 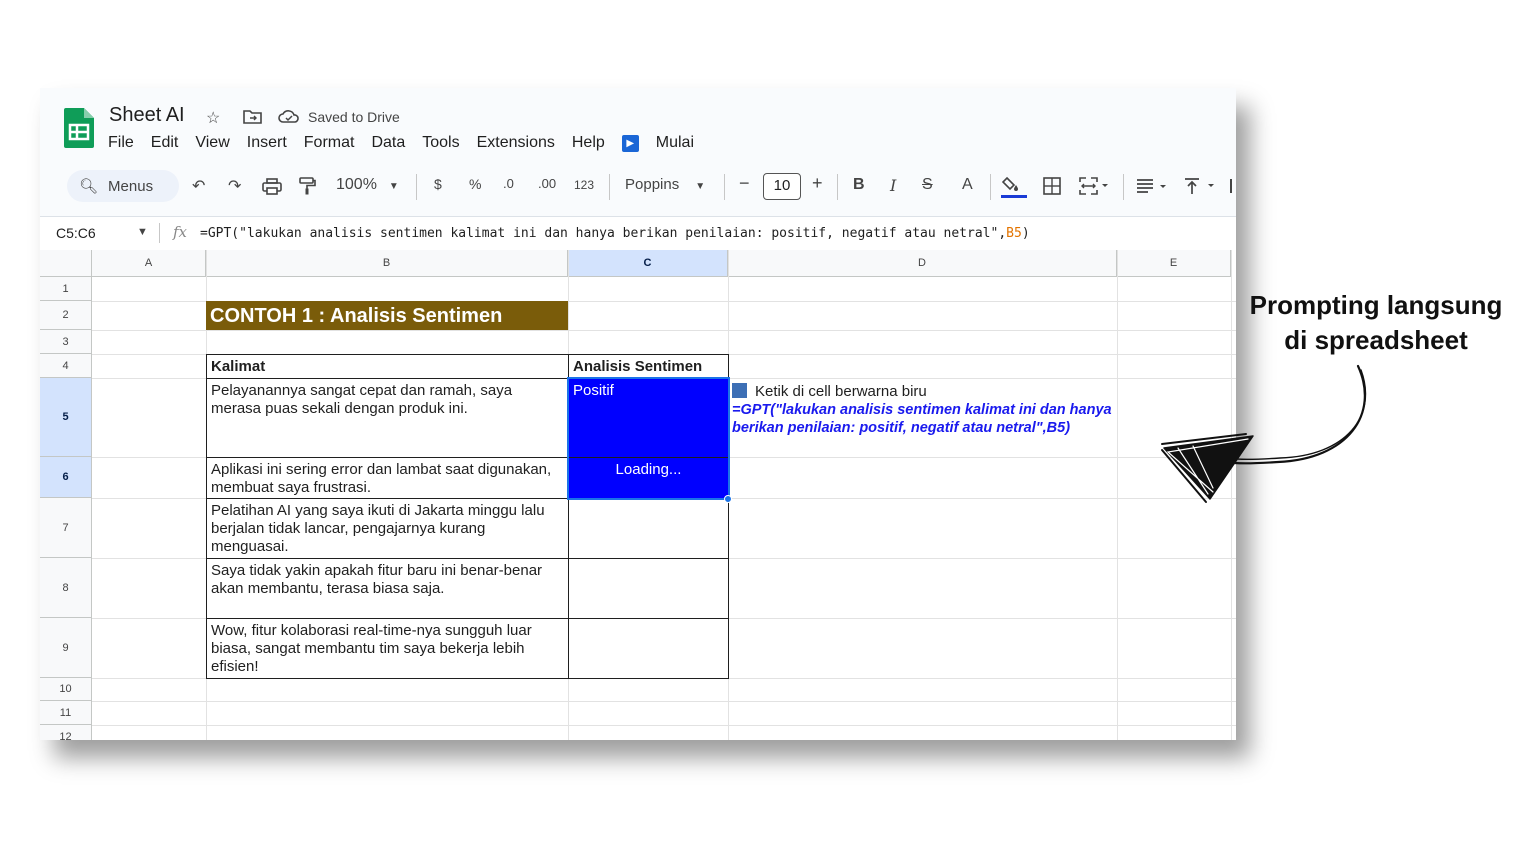 I want to click on menu-search: 🔍︎ Menus, so click(x=123, y=186).